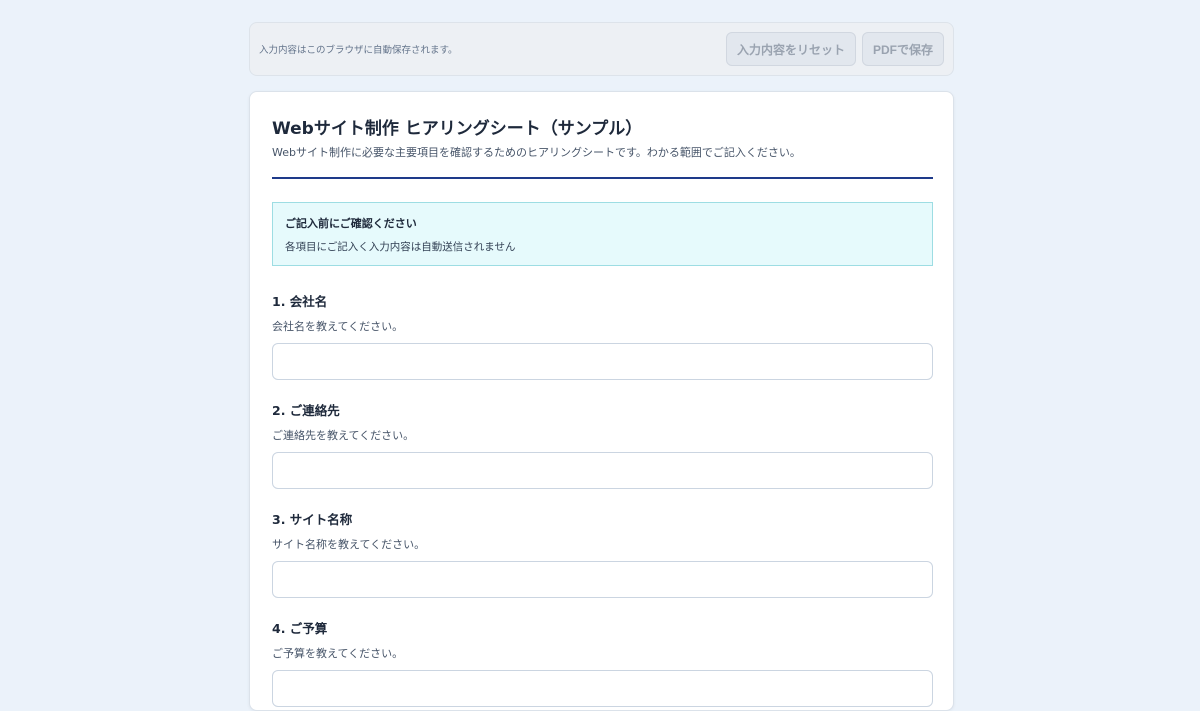 The image size is (1200, 711). I want to click on field-company-name: 1. 会社名 会社名を教えてください。, so click(602, 335).